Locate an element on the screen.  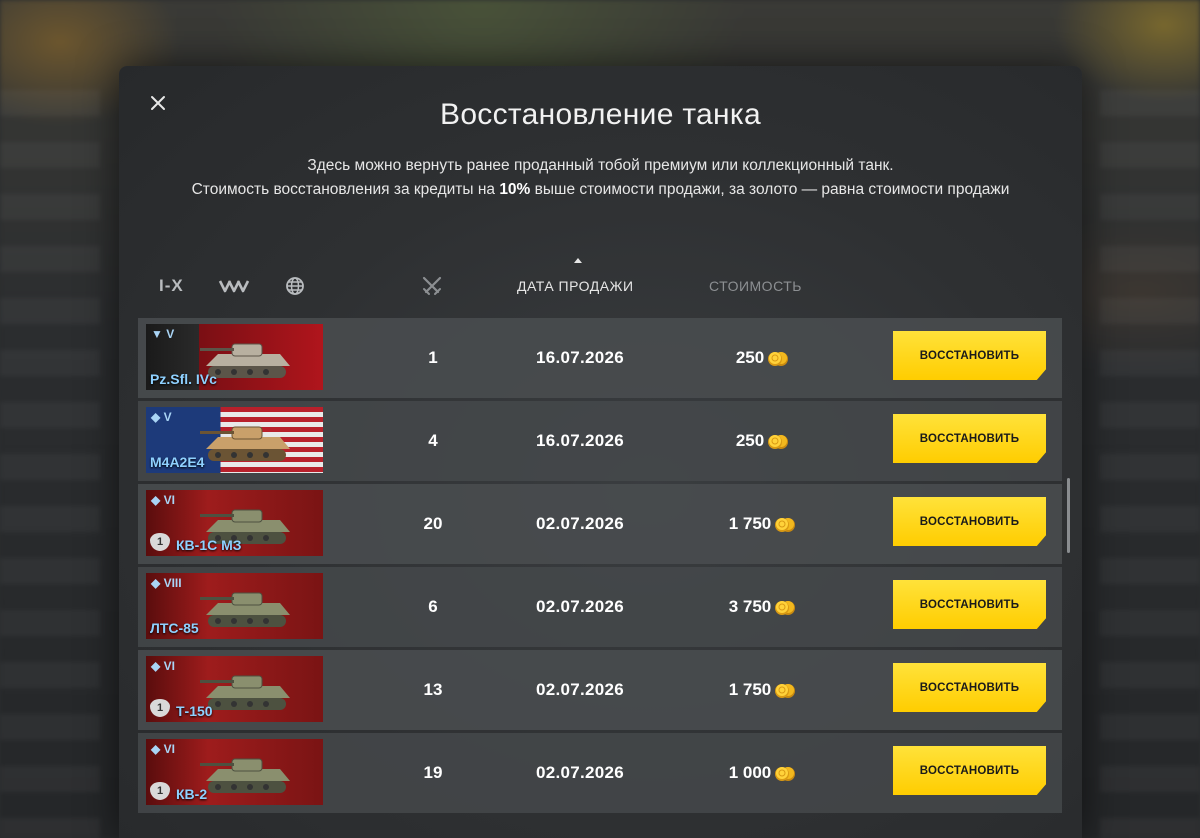
tank-card: ▼ V Pz.Sfl. IVc is located at coordinates (234, 357).